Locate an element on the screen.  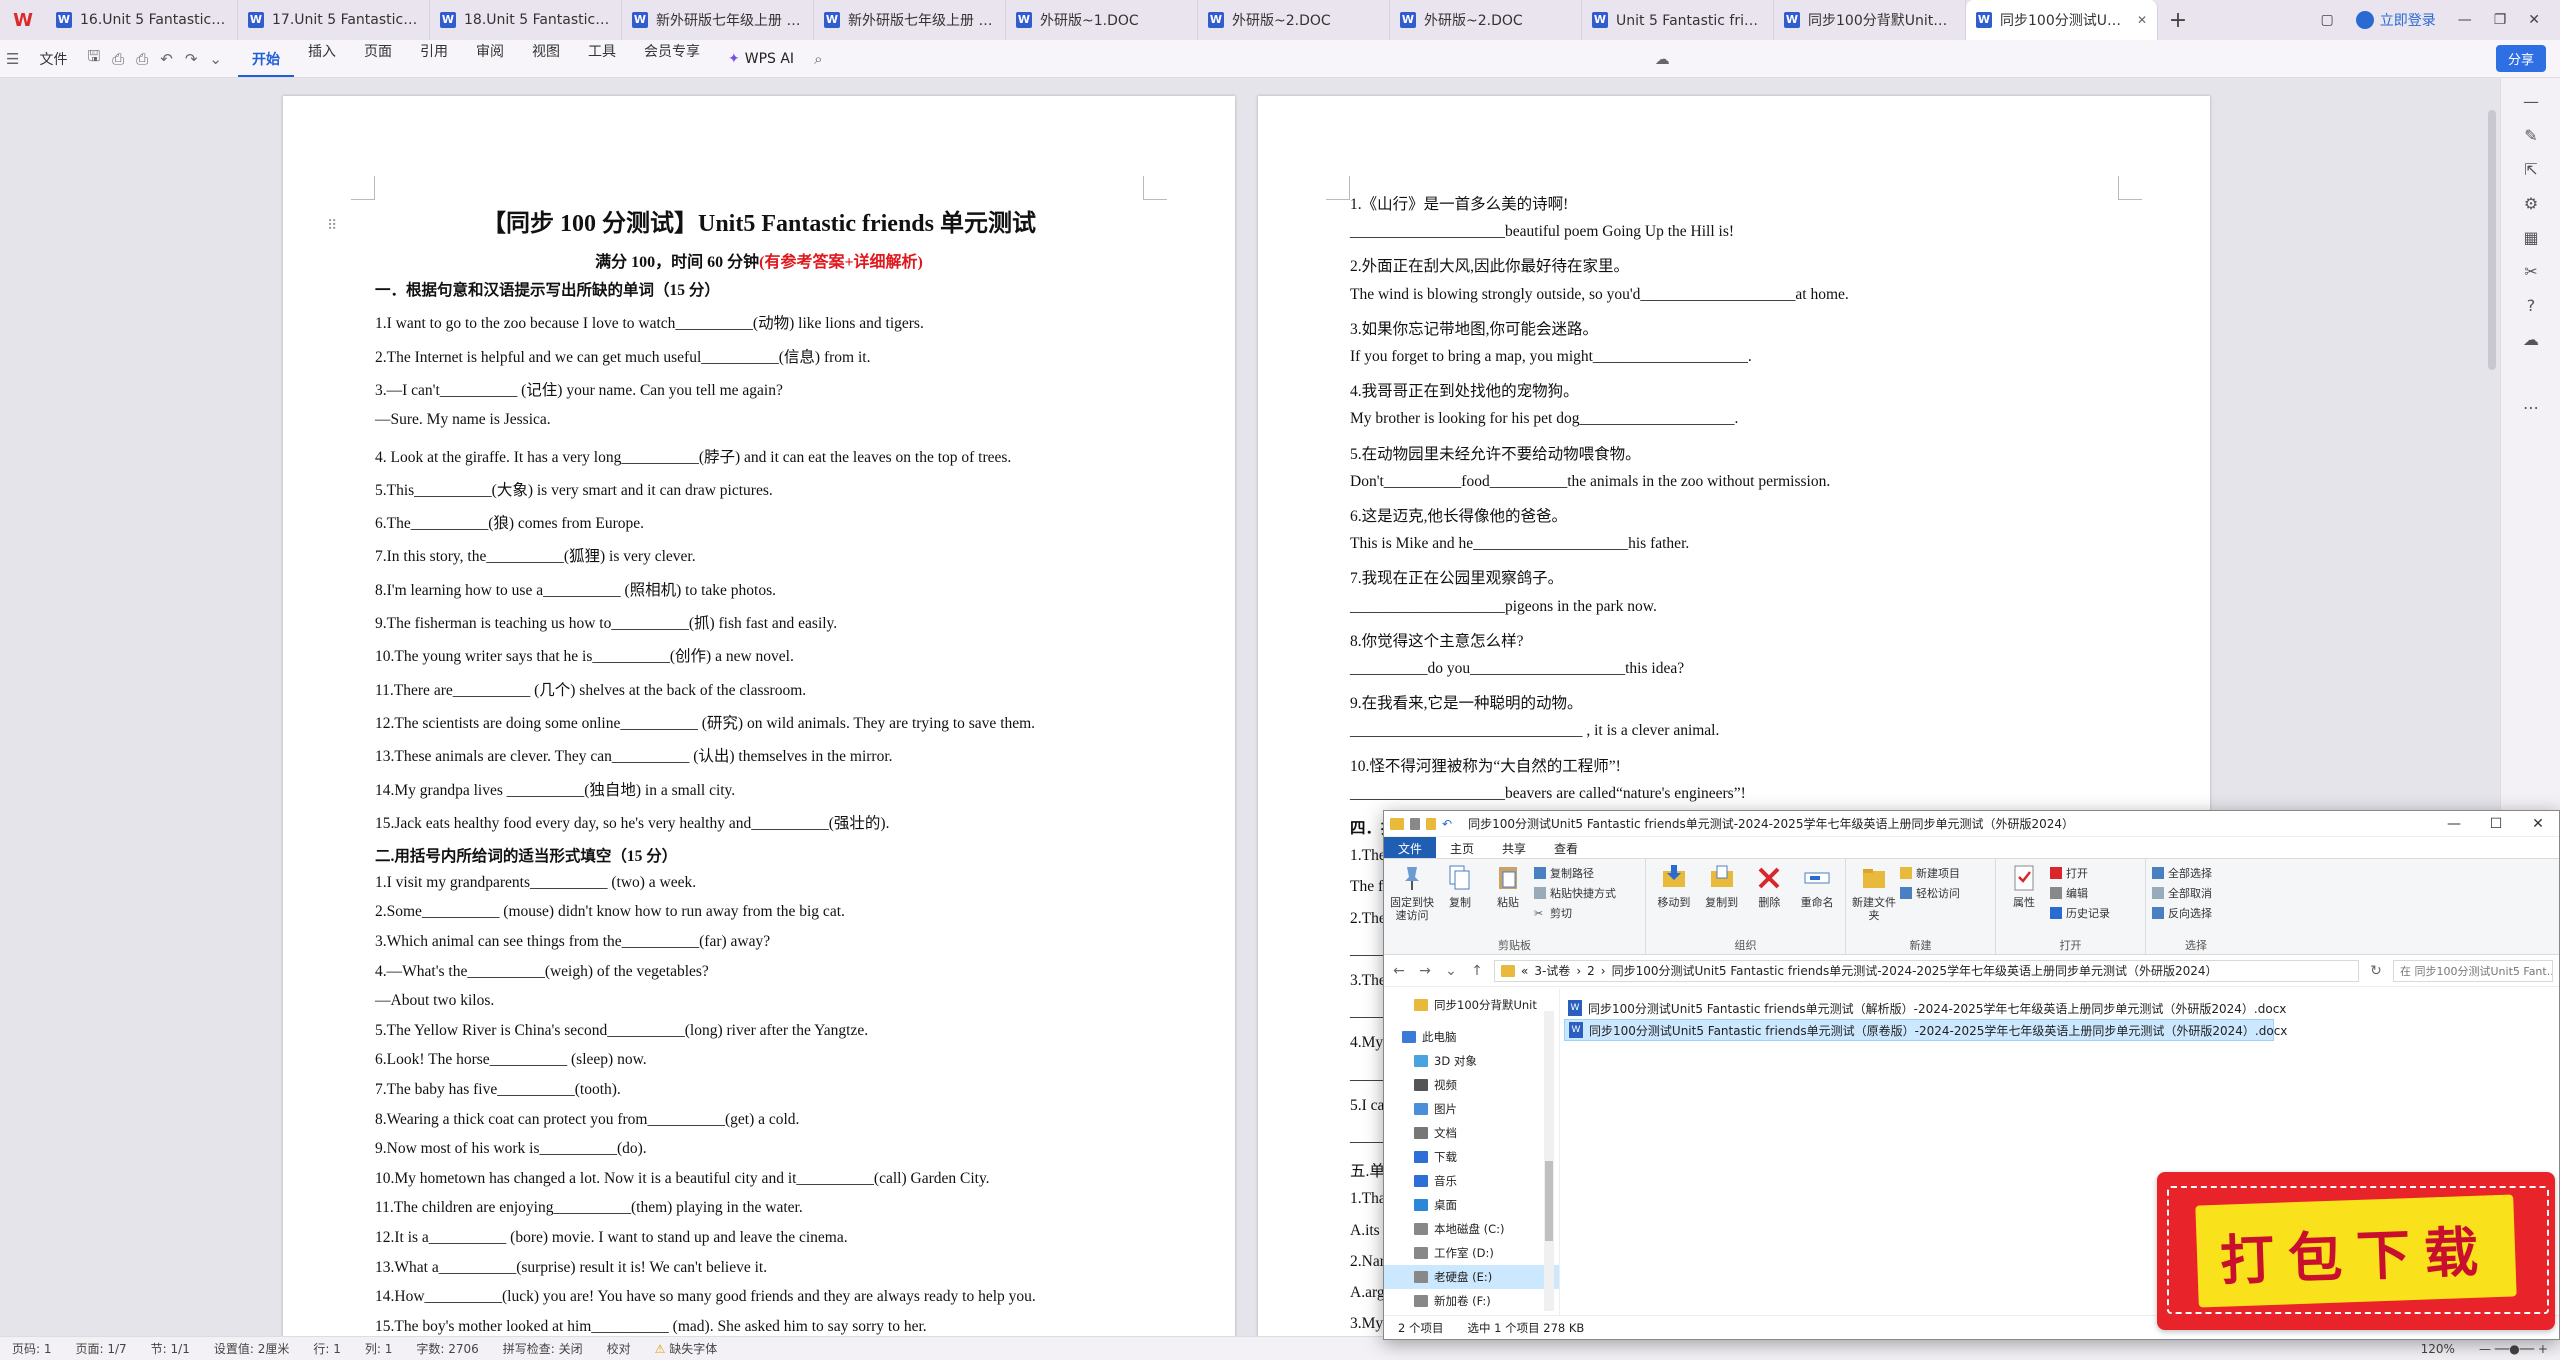
breadcrumb-item: 3-试卷 is located at coordinates (1552, 970).